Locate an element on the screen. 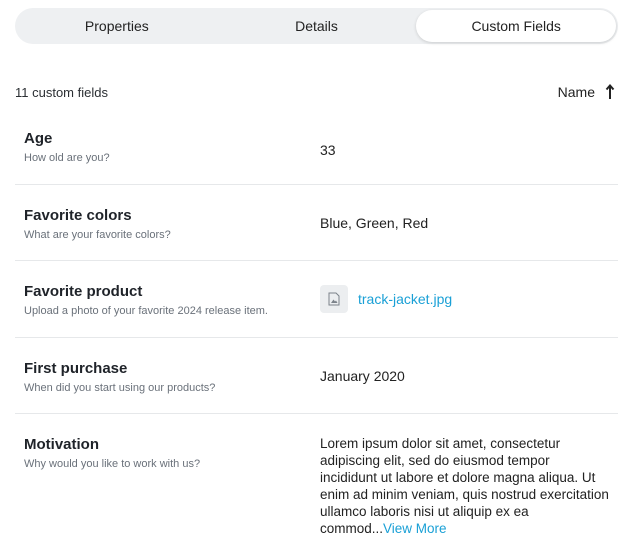  fields-summary: 11 custom fields Name is located at coordinates (315, 92).